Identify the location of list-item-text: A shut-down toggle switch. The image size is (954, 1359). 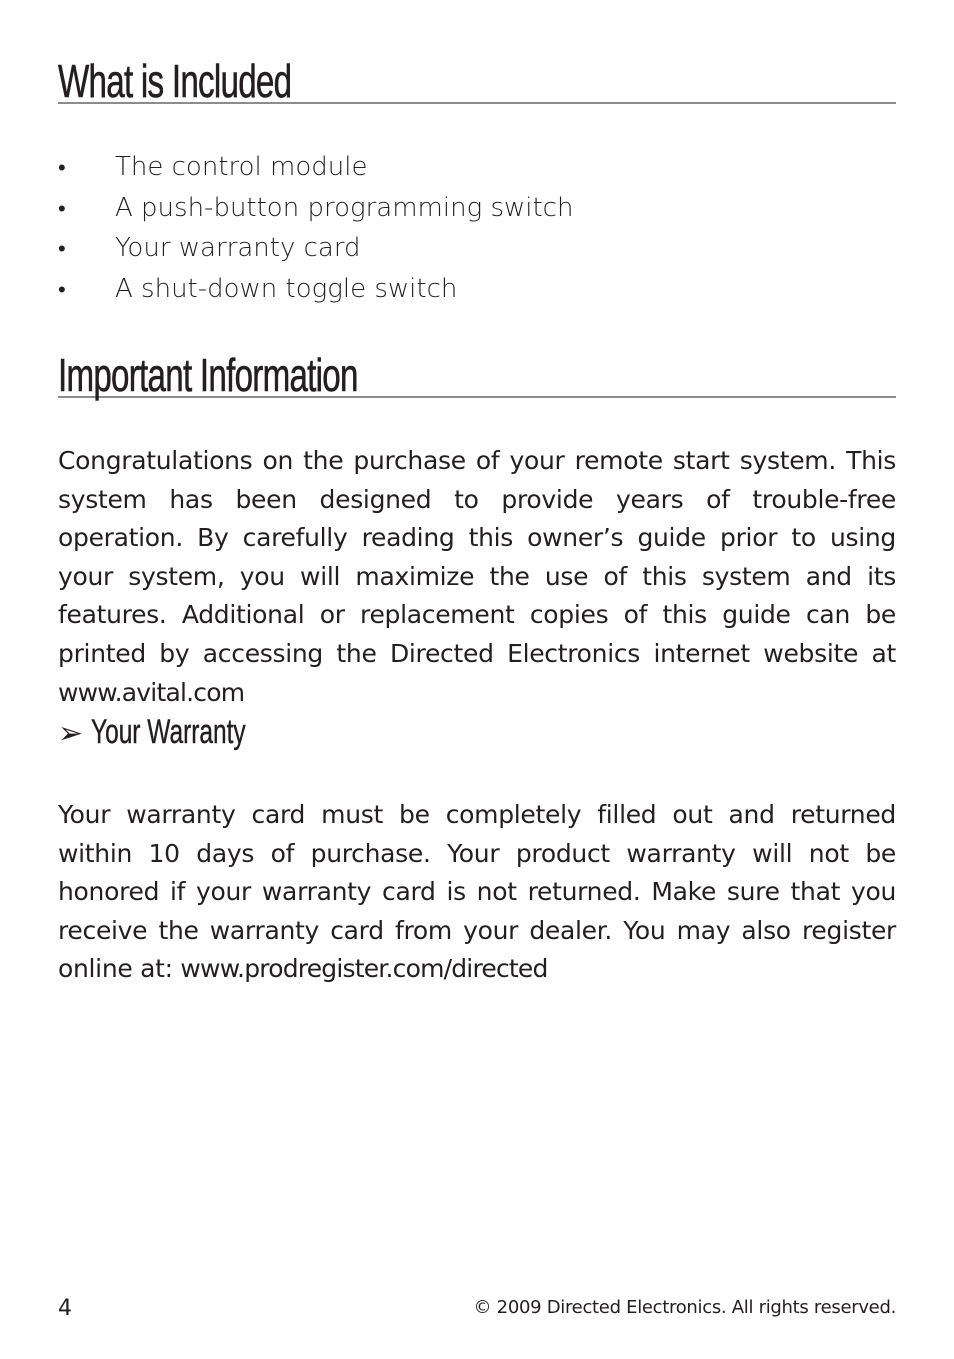
(286, 288).